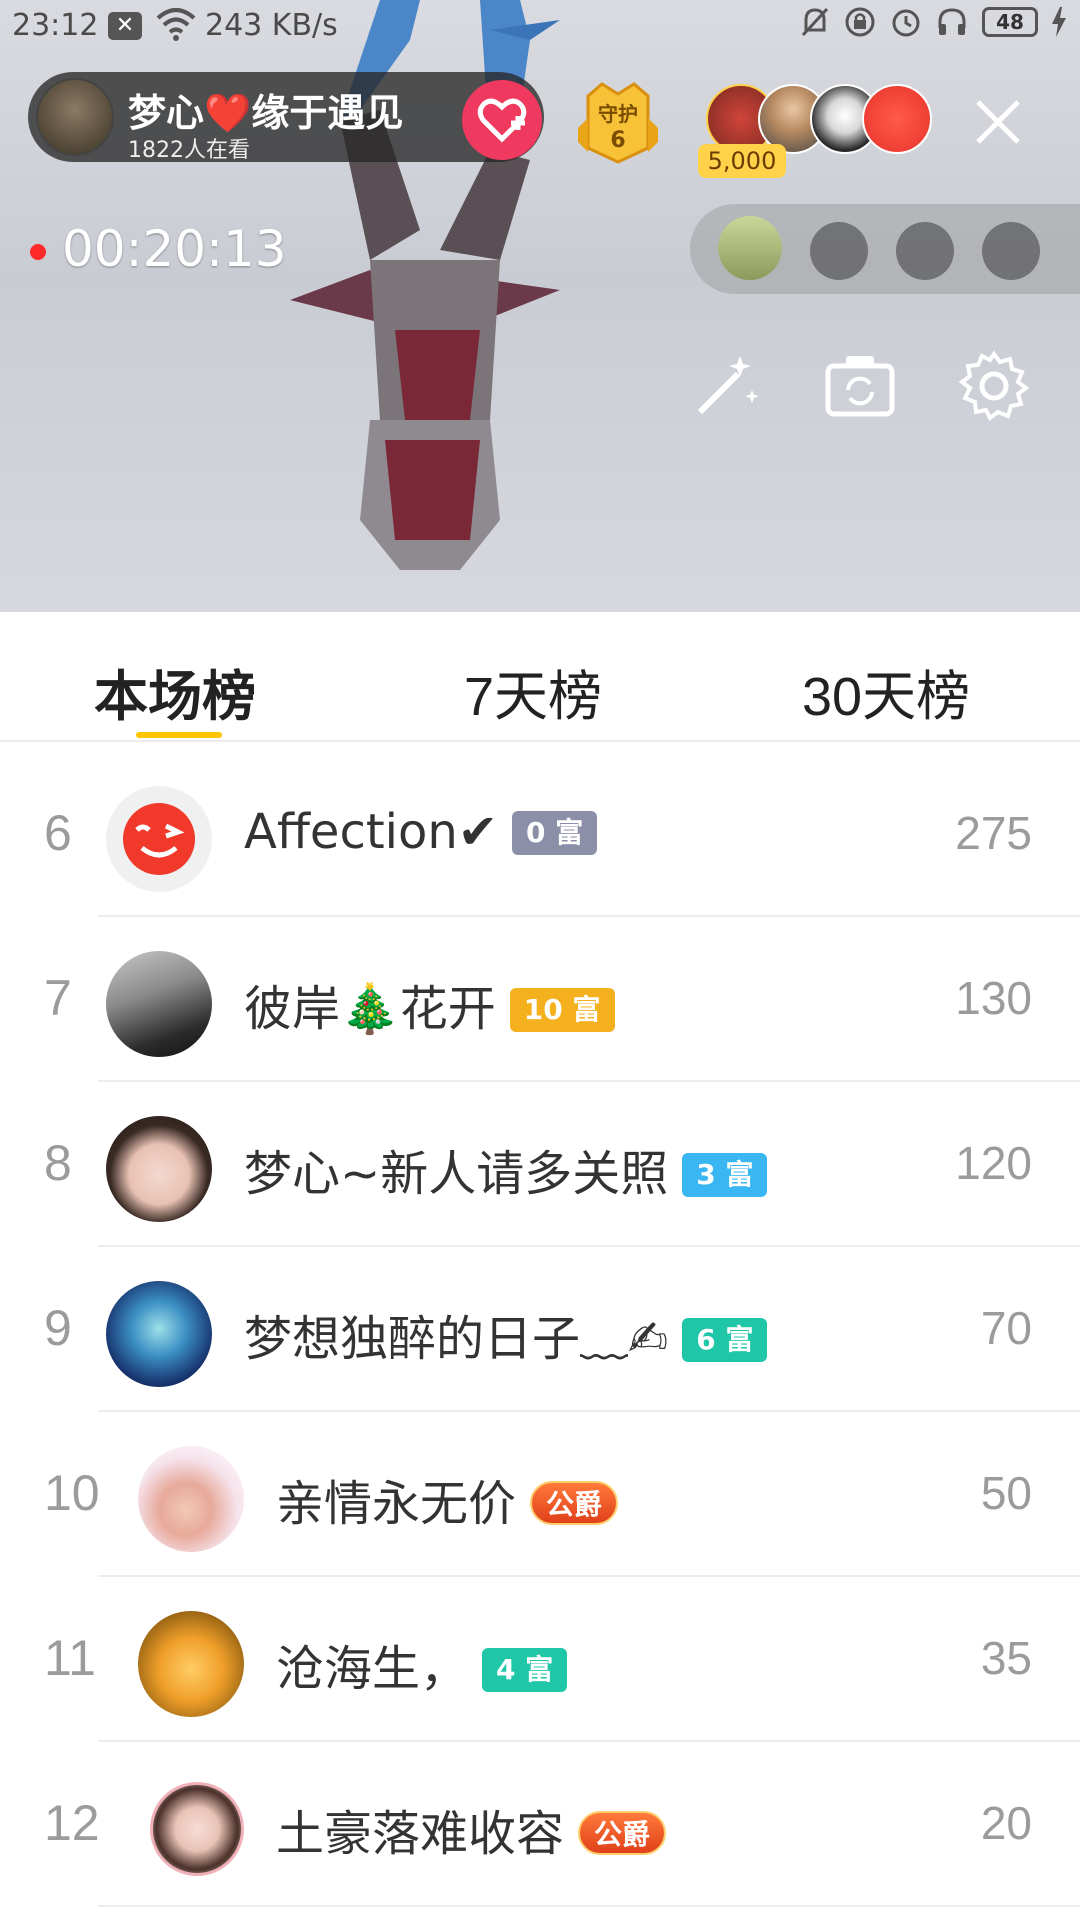 The height and width of the screenshot is (1920, 1080). I want to click on tab-this-session: 本场榜, so click(175, 691).